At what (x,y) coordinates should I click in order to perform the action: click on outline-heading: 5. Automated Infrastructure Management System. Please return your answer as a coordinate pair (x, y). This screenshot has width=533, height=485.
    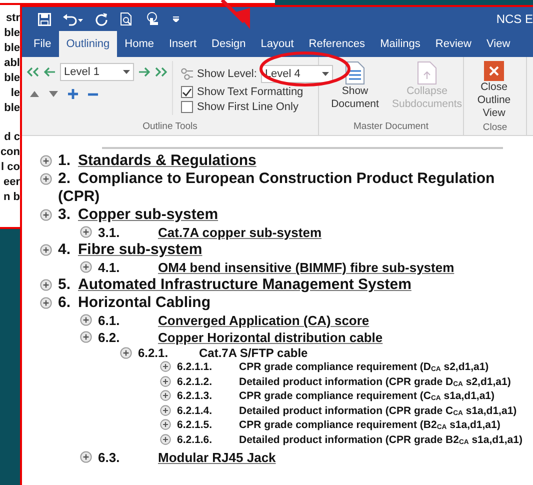
    Looking at the image, I should click on (235, 285).